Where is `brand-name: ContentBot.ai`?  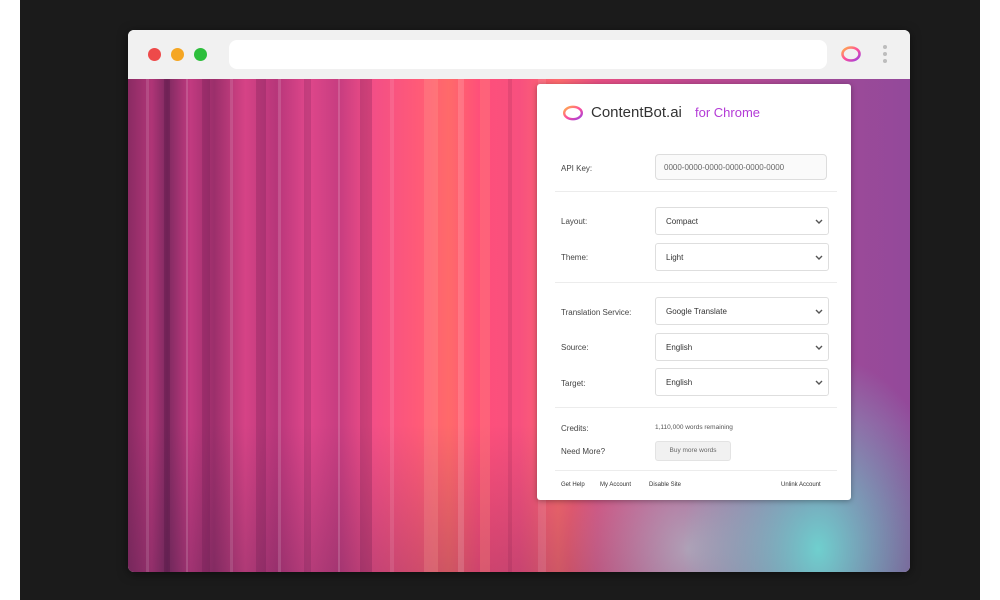 brand-name: ContentBot.ai is located at coordinates (636, 112).